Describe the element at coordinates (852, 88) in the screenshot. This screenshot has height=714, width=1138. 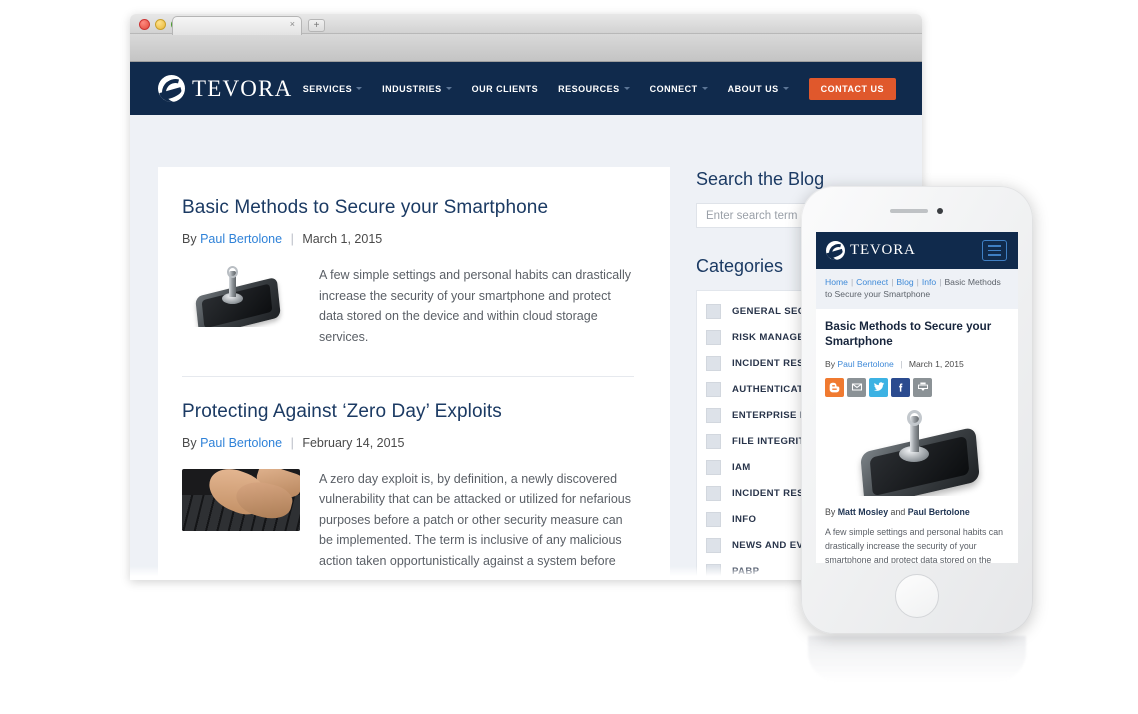
I see `contact-us-button: CONTACT US` at that location.